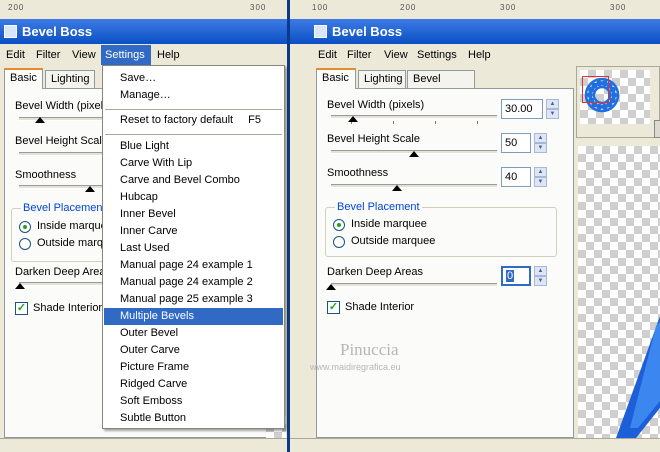 Image resolution: width=660 pixels, height=452 pixels. What do you see at coordinates (441, 85) in the screenshot?
I see `tab-bevel-profile: Bevel Profile` at bounding box center [441, 85].